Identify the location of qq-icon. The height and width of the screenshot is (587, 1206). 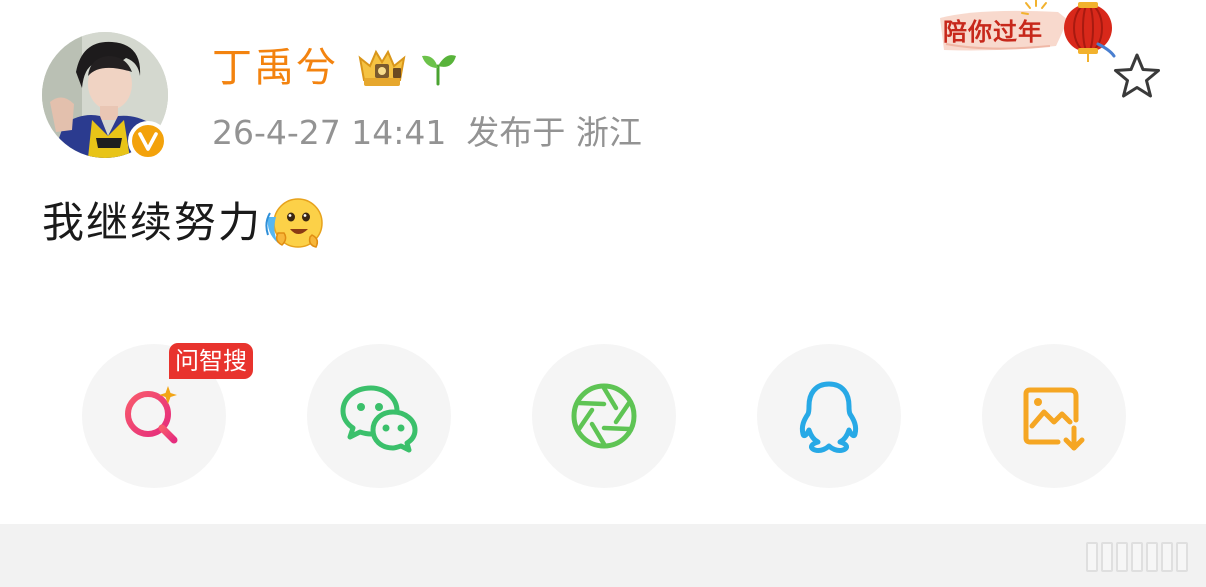
(829, 417).